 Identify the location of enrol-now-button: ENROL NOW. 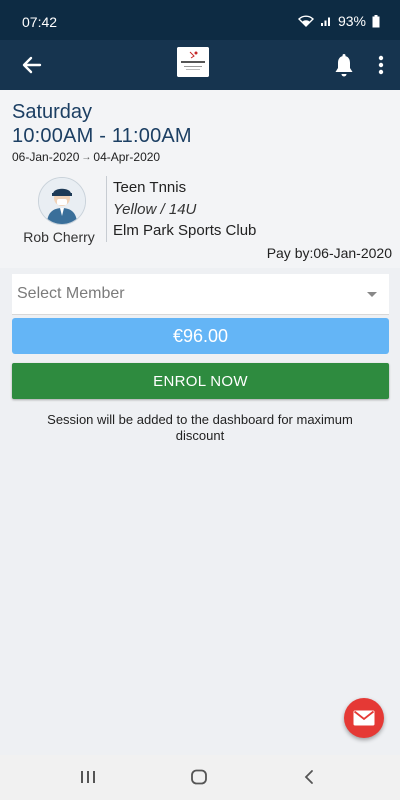
(200, 381).